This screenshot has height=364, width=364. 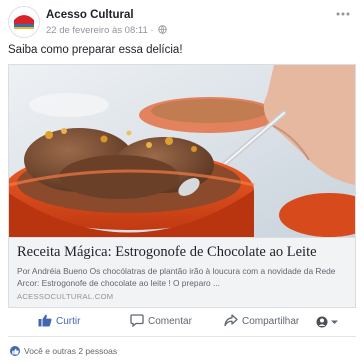 What do you see at coordinates (65, 296) in the screenshot?
I see `preview-domain: ACESSOCULTURAL.COM` at bounding box center [65, 296].